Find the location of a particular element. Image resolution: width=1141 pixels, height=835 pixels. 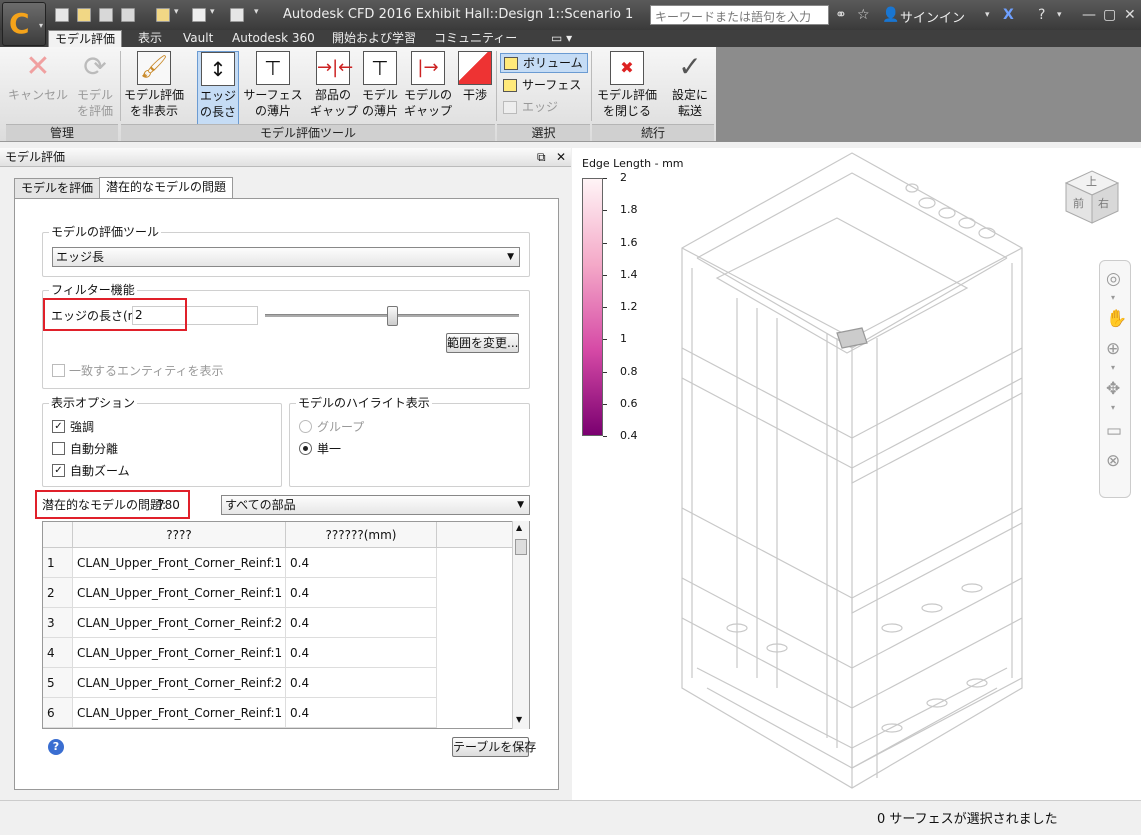

hide-model-assessment-button: 🖌 モデル評価 を非表示 is located at coordinates (154, 85).